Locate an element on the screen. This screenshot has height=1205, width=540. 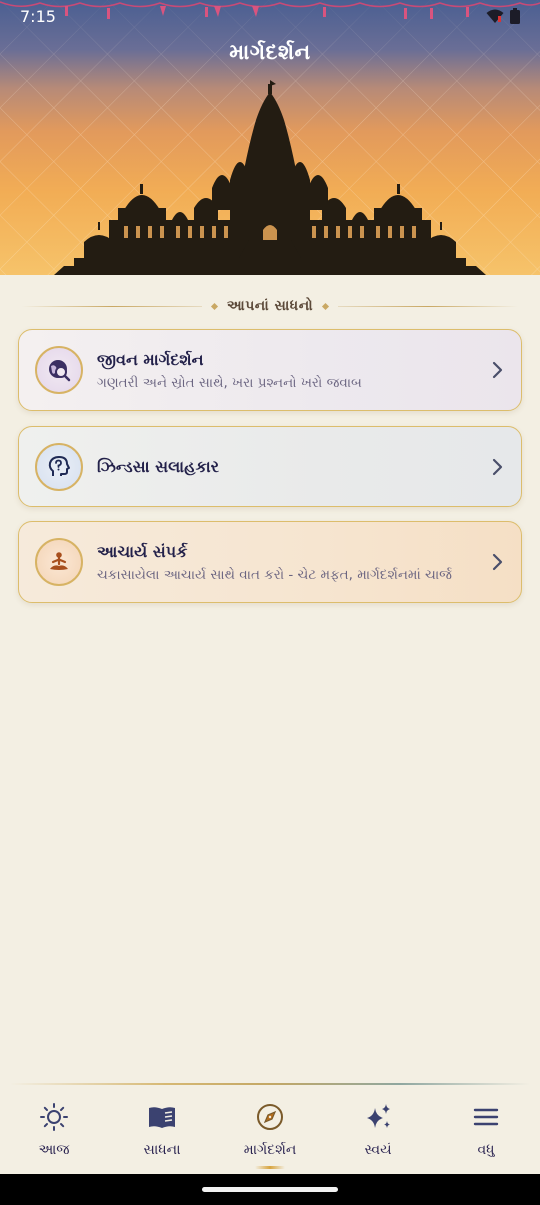
book-icon is located at coordinates (162, 1117).